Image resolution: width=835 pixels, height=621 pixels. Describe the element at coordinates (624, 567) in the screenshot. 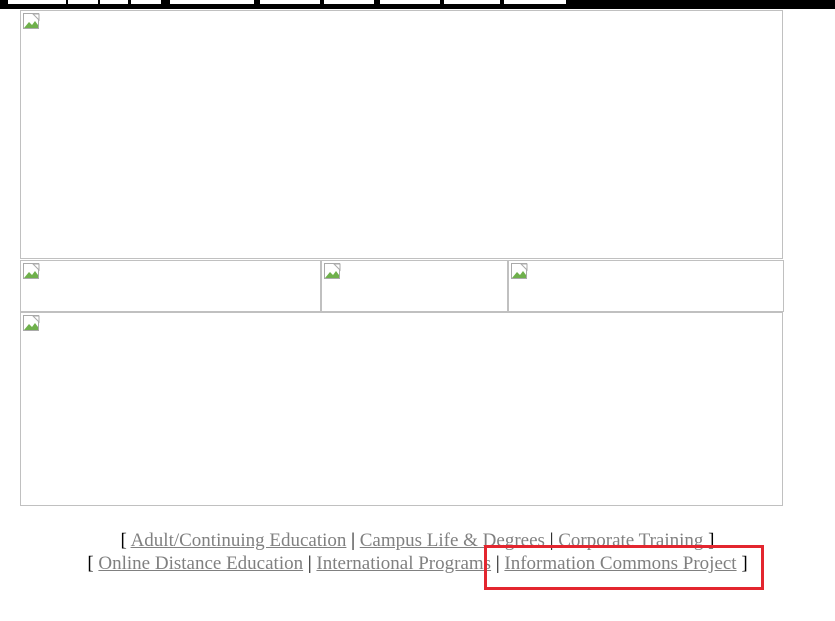

I see `highlight-box` at that location.